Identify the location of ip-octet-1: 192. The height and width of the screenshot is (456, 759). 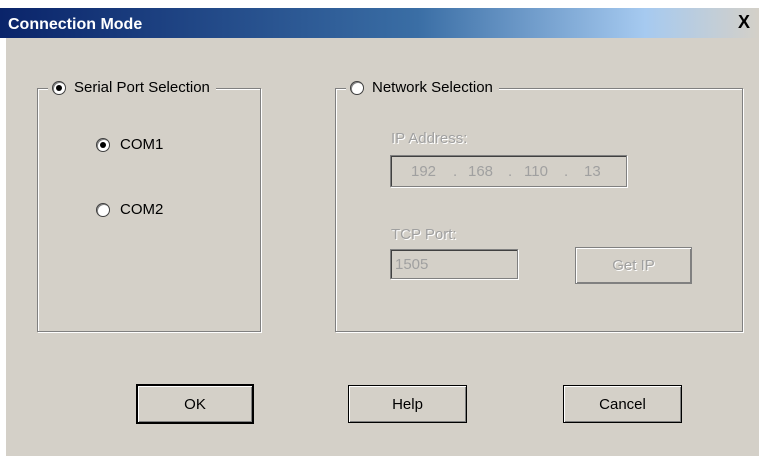
(424, 171).